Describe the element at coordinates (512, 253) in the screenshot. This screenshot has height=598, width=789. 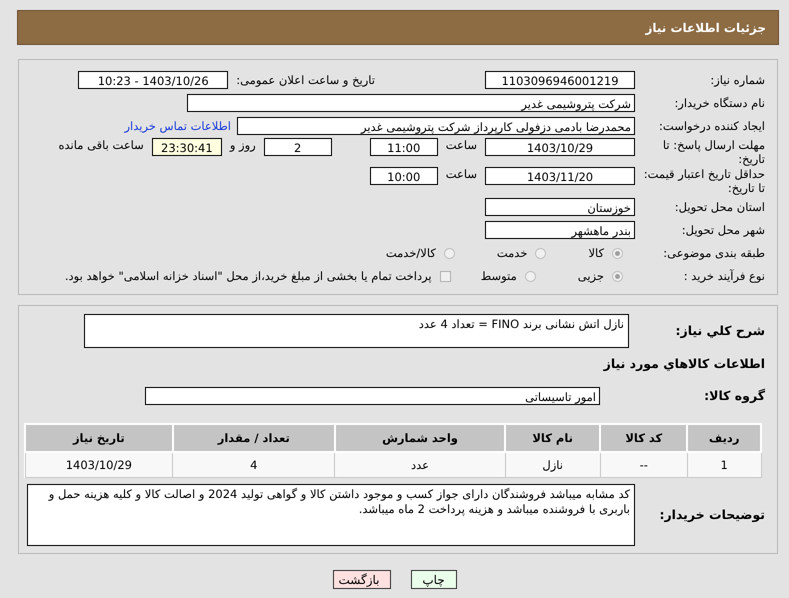
I see `option-label: خدمت` at that location.